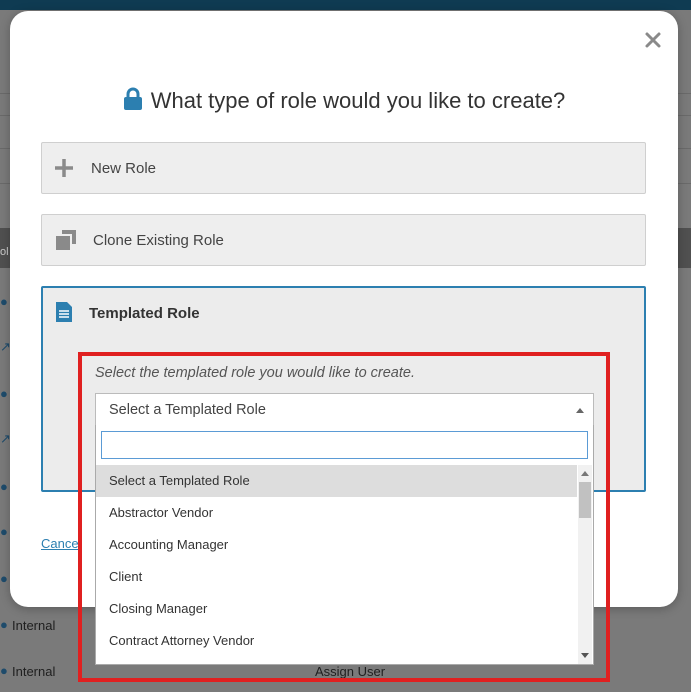 The width and height of the screenshot is (691, 692). What do you see at coordinates (585, 500) in the screenshot?
I see `scrollbar-thumb` at bounding box center [585, 500].